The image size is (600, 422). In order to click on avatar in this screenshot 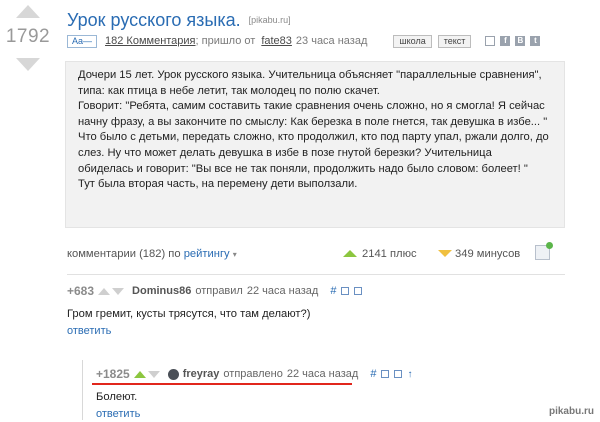, I will do `click(173, 374)`.